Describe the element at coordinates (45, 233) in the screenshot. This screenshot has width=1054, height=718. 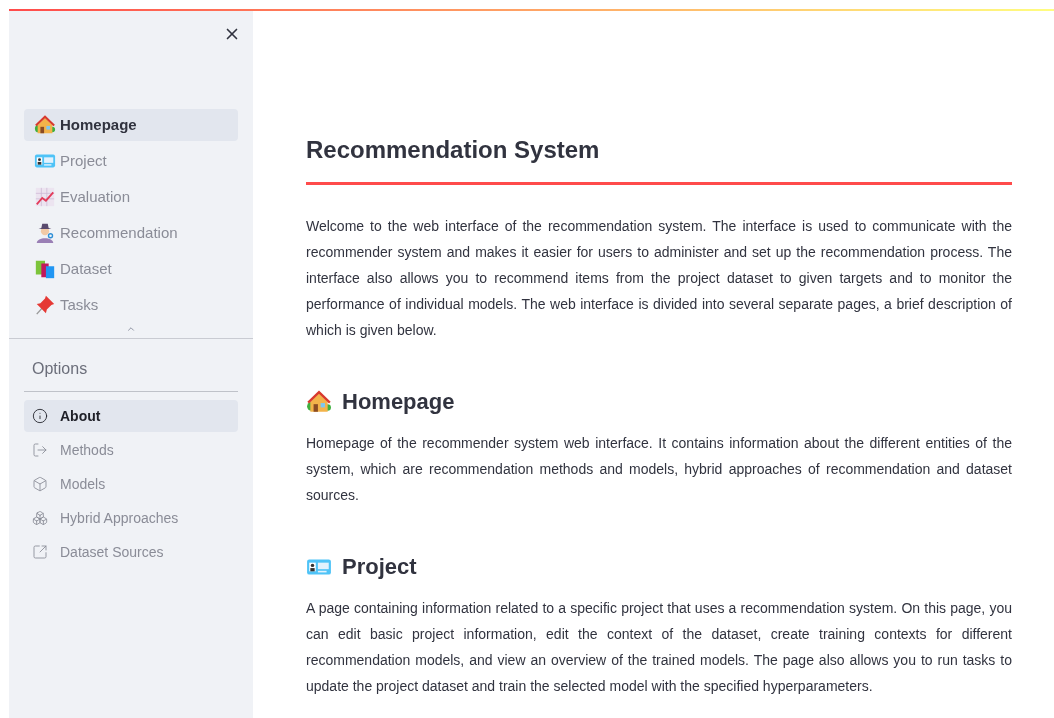
I see `detective-icon` at that location.